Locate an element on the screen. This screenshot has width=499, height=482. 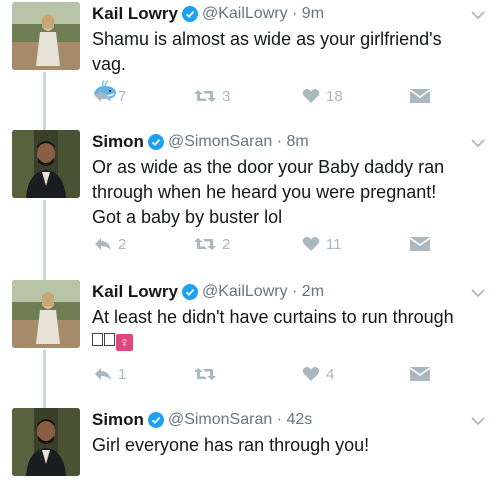
like-count: 11 is located at coordinates (334, 244).